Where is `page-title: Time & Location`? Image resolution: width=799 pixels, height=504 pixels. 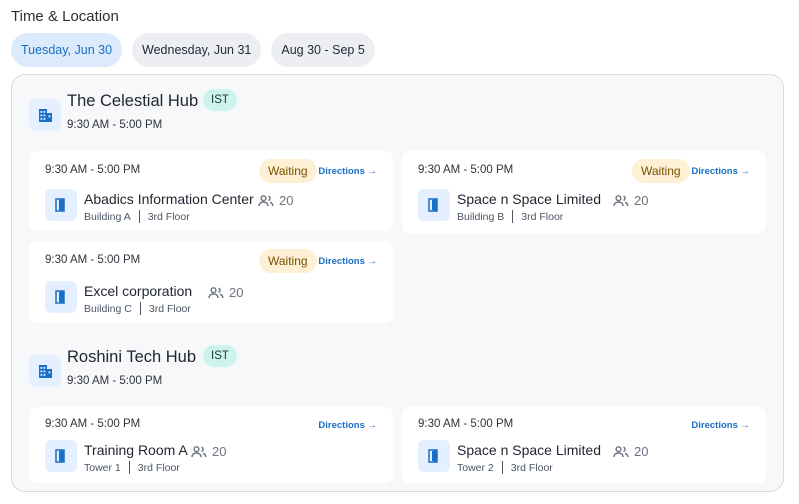
page-title: Time & Location is located at coordinates (65, 16).